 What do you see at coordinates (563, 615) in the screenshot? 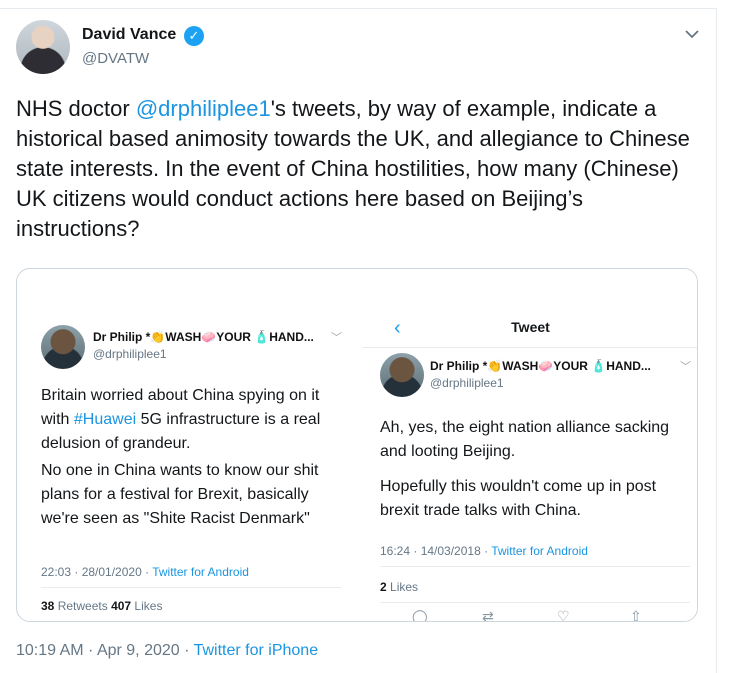
I see `like-icon: ♡` at bounding box center [563, 615].